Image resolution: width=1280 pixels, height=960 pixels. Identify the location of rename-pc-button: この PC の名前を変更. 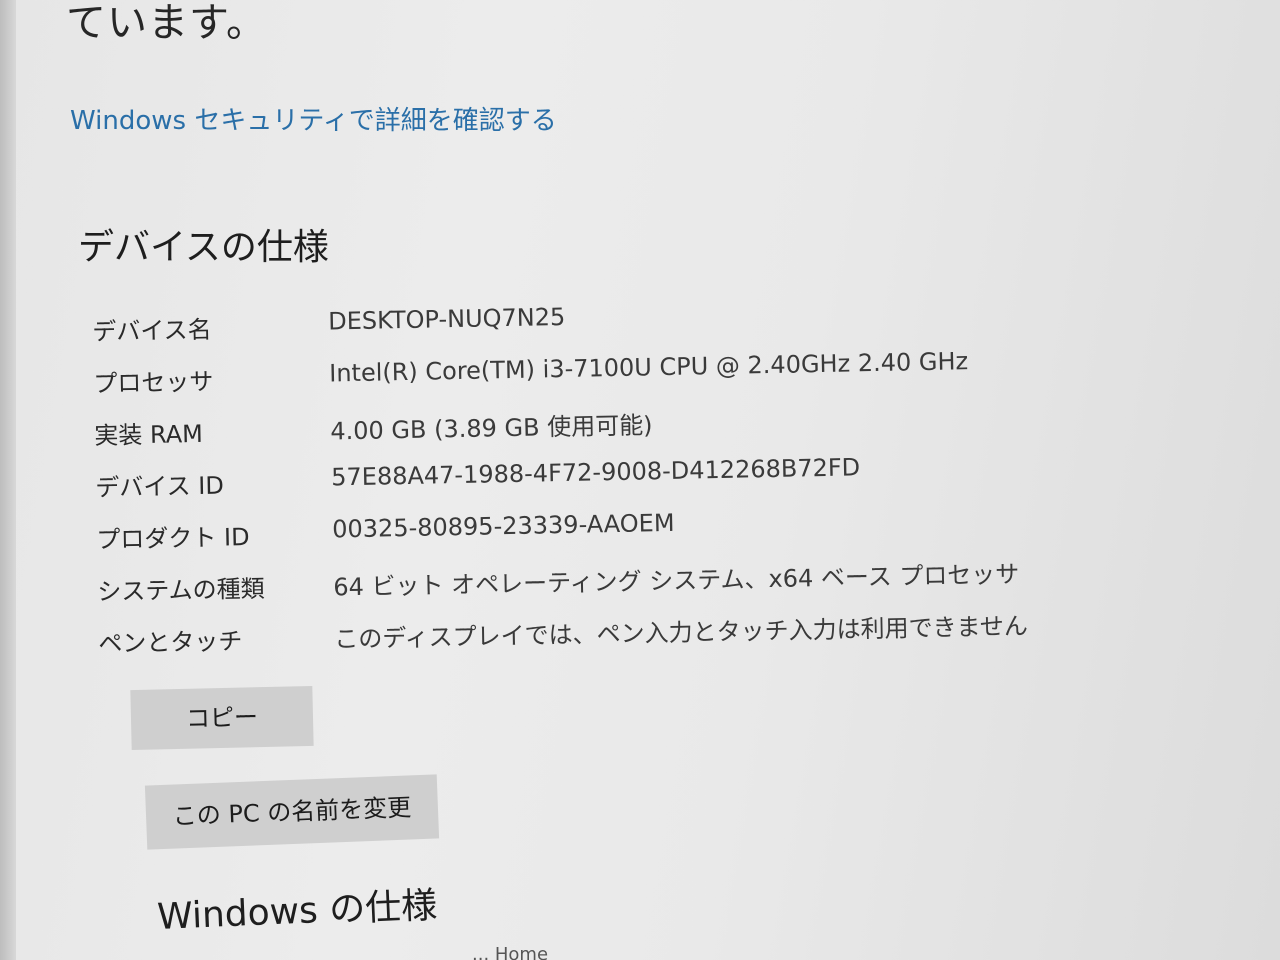
(292, 812).